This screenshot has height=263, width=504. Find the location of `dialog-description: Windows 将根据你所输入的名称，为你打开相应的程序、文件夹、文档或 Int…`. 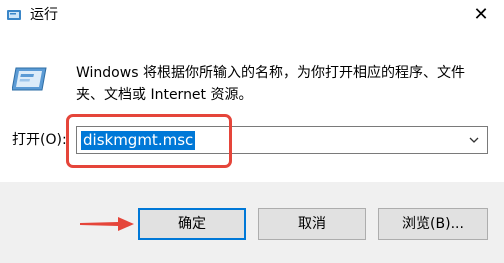

dialog-description: Windows 将根据你所输入的名称，为你打开相应的程序、文件夹、文档或 Int… is located at coordinates (270, 84).